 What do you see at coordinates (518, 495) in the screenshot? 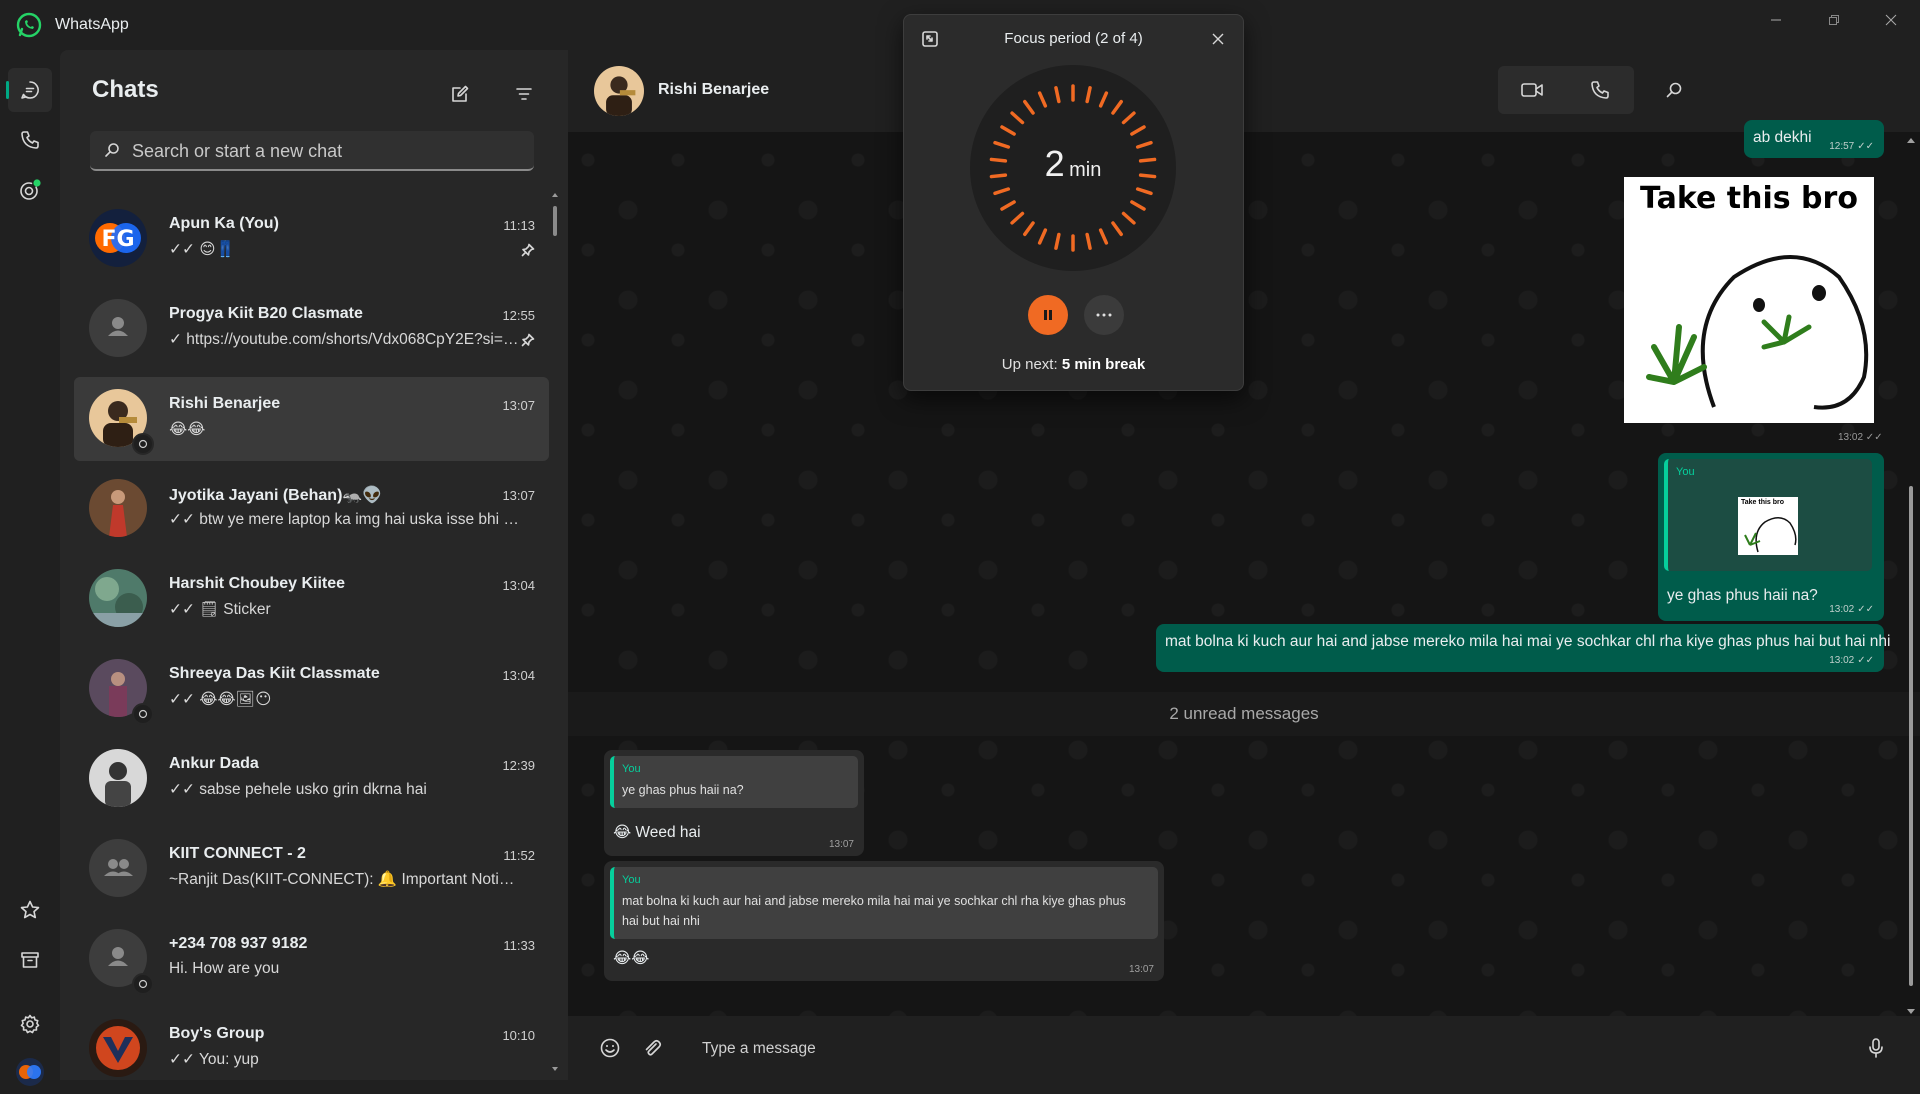
I see `chat-time: 13:07` at bounding box center [518, 495].